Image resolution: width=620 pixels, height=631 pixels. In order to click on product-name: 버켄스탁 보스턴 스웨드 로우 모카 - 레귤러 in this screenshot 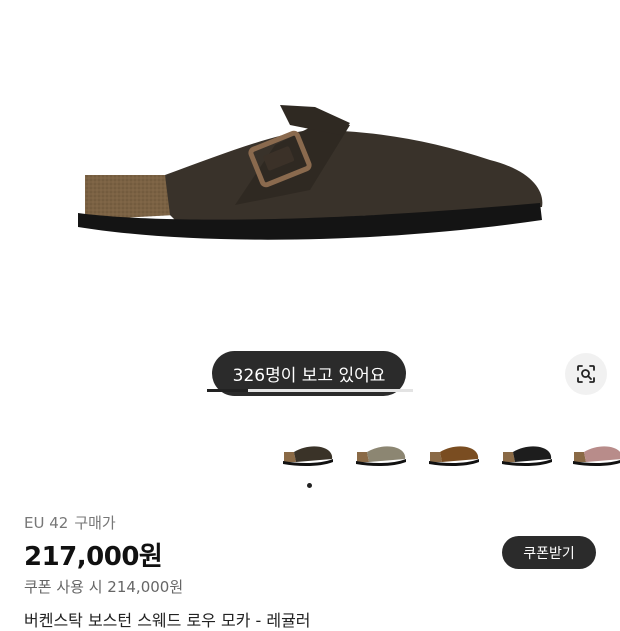, I will do `click(167, 620)`.